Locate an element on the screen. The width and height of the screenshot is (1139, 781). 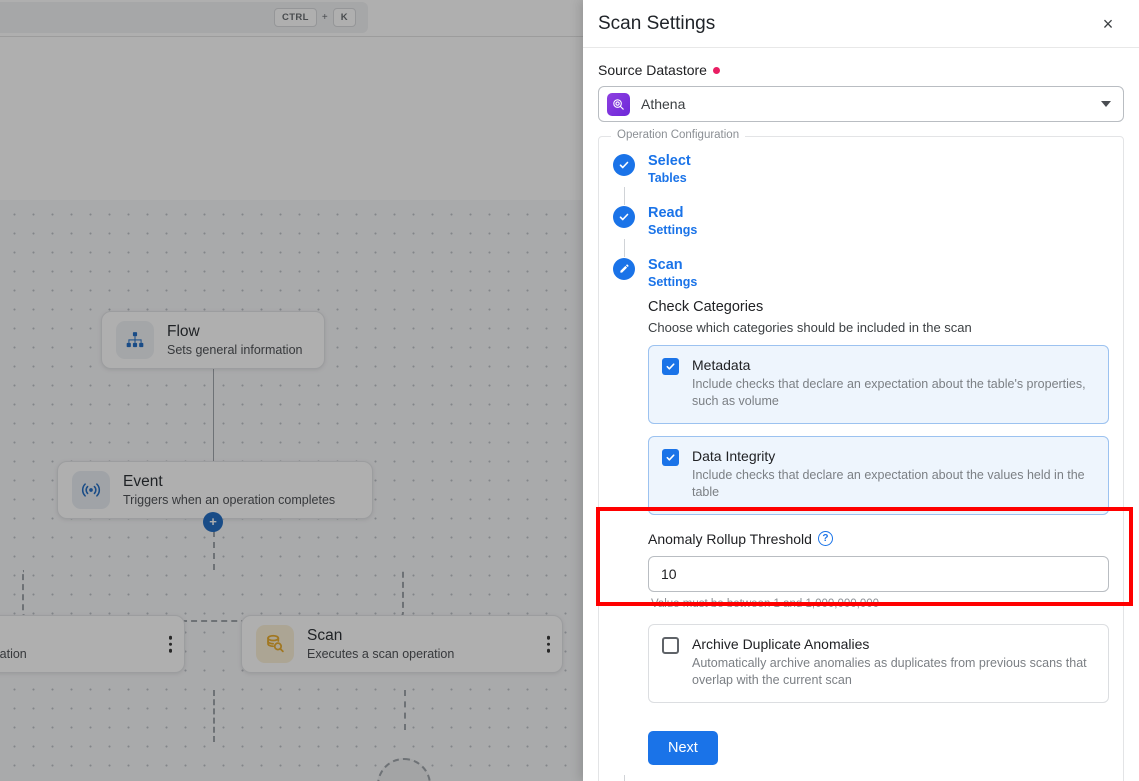
source-datastore-select: Athena is located at coordinates (861, 104).